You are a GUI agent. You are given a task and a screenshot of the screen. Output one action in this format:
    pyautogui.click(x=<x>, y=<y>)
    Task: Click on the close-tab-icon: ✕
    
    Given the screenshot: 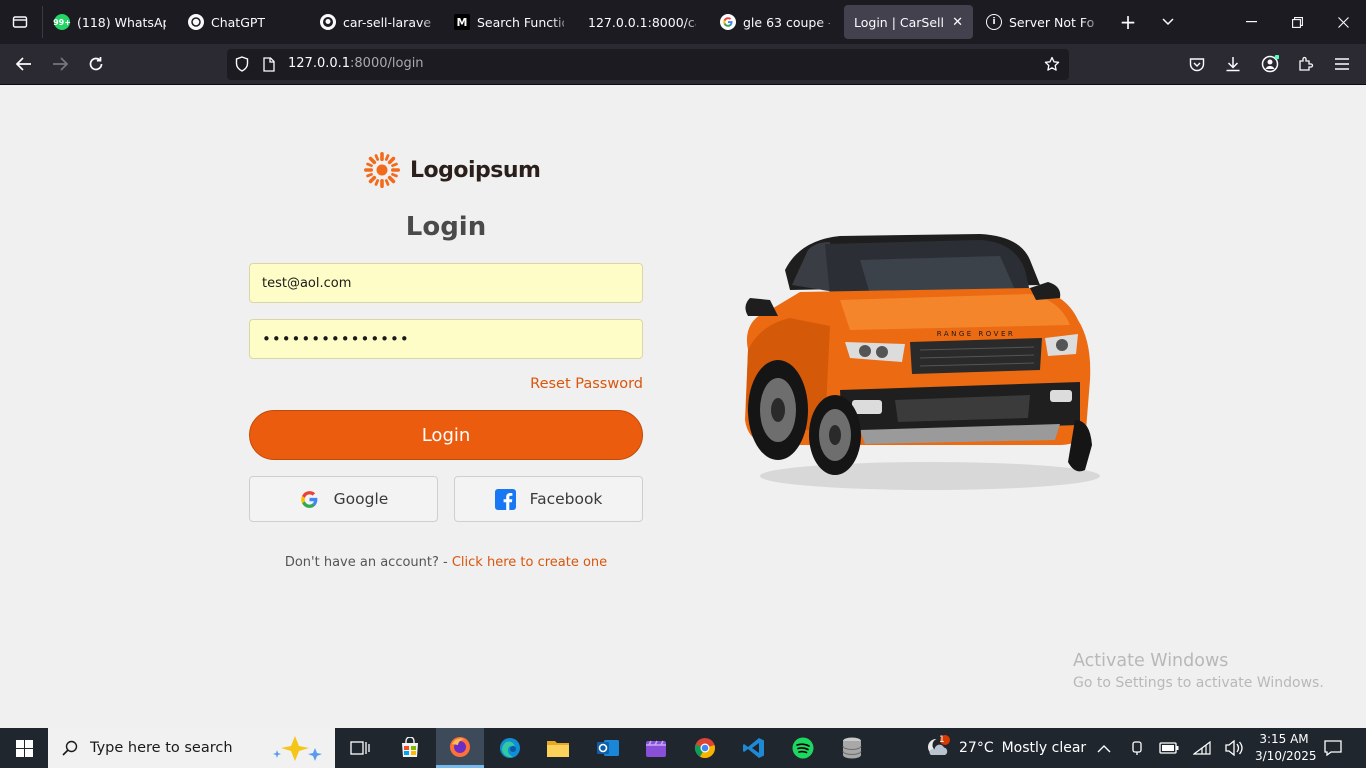 What is the action you would take?
    pyautogui.click(x=957, y=22)
    